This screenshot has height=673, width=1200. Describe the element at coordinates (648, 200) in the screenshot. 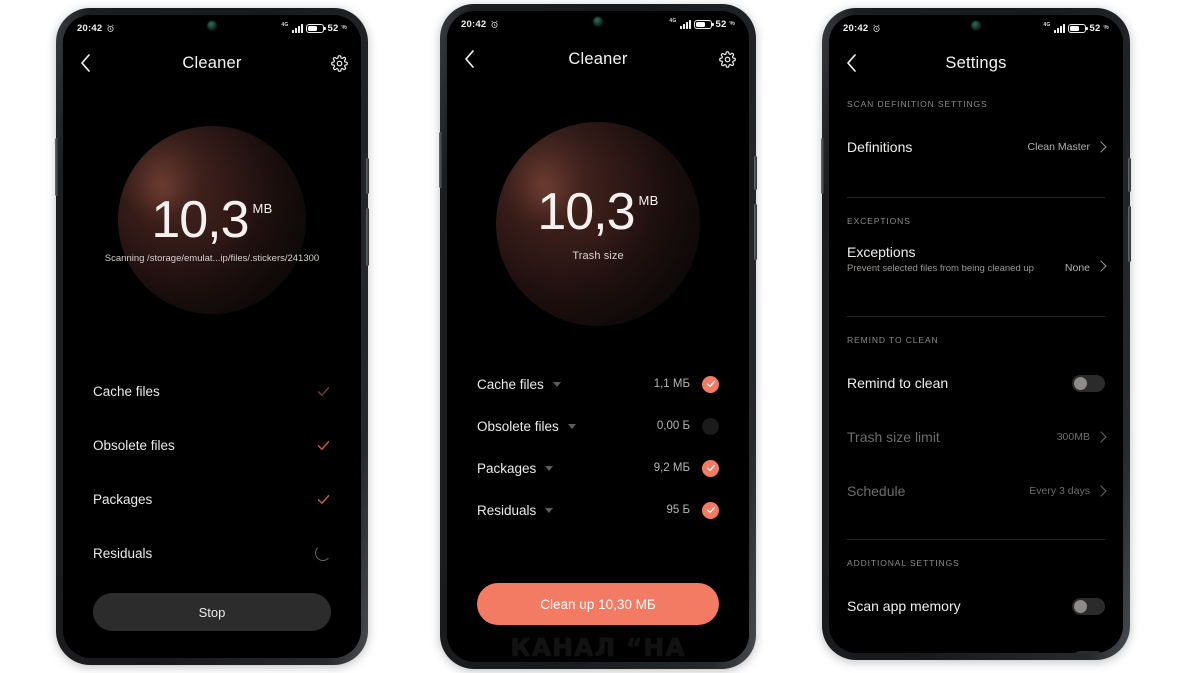

I see `trash-size-unit-2: MB` at that location.